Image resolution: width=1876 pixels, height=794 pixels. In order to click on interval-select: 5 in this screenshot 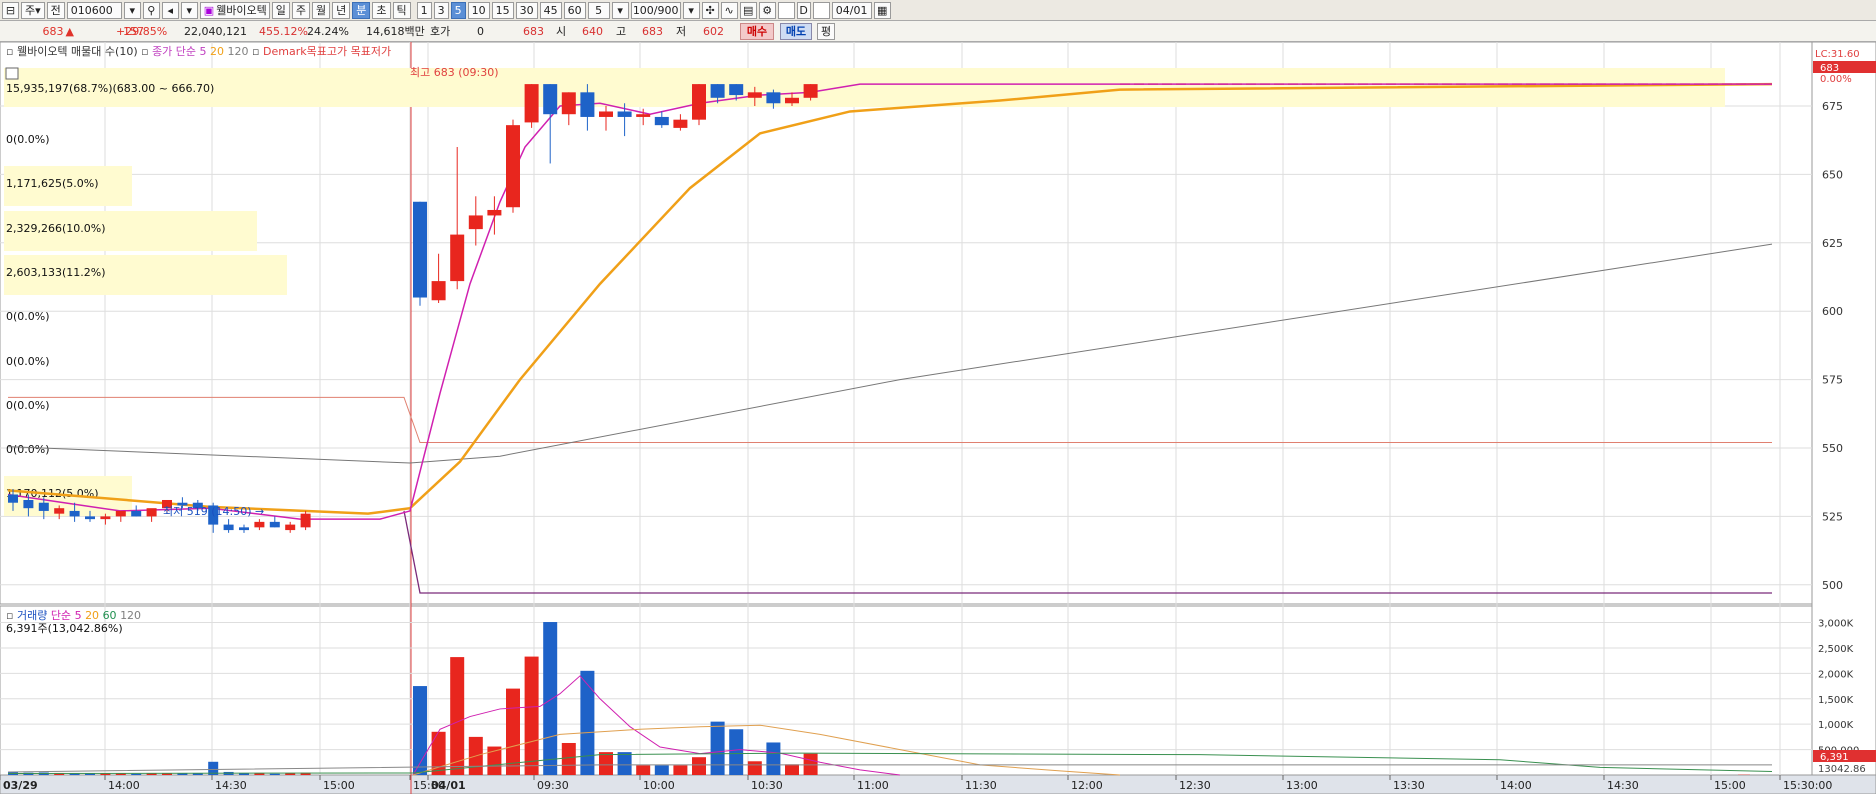, I will do `click(598, 10)`.